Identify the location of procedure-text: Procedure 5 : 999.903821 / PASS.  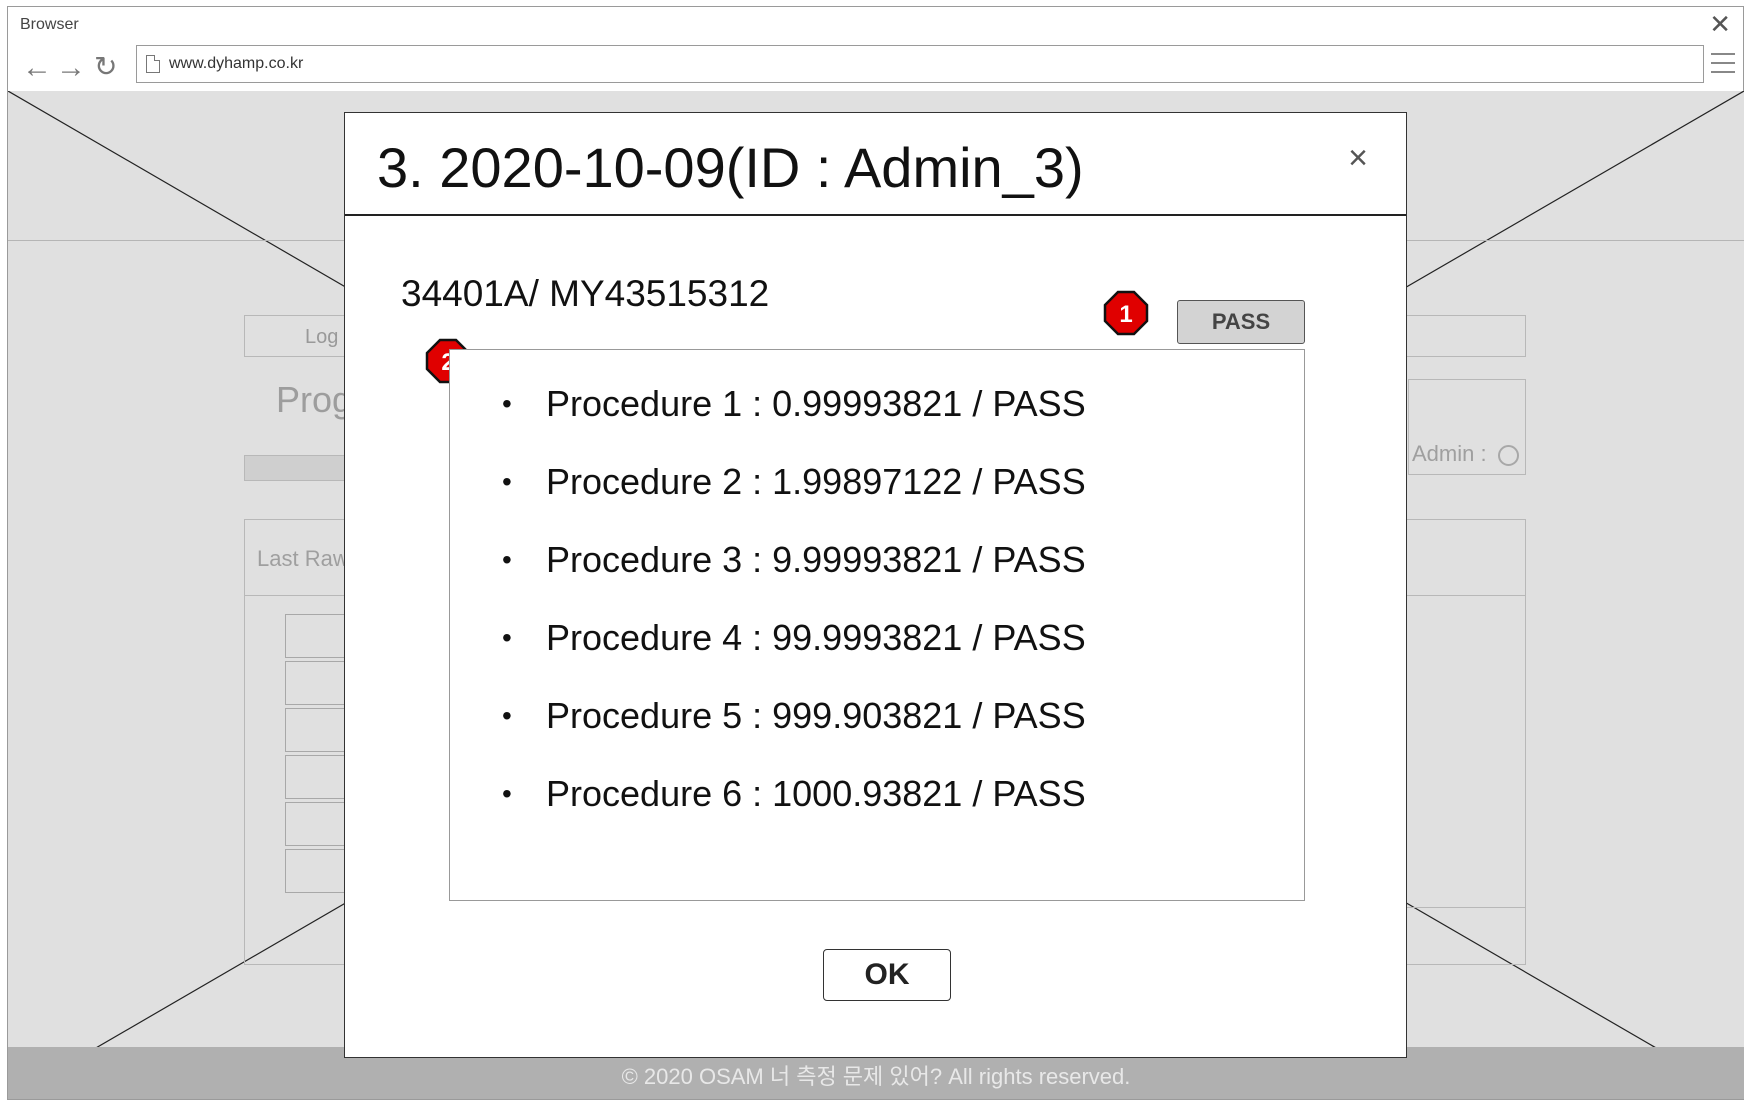
(816, 715).